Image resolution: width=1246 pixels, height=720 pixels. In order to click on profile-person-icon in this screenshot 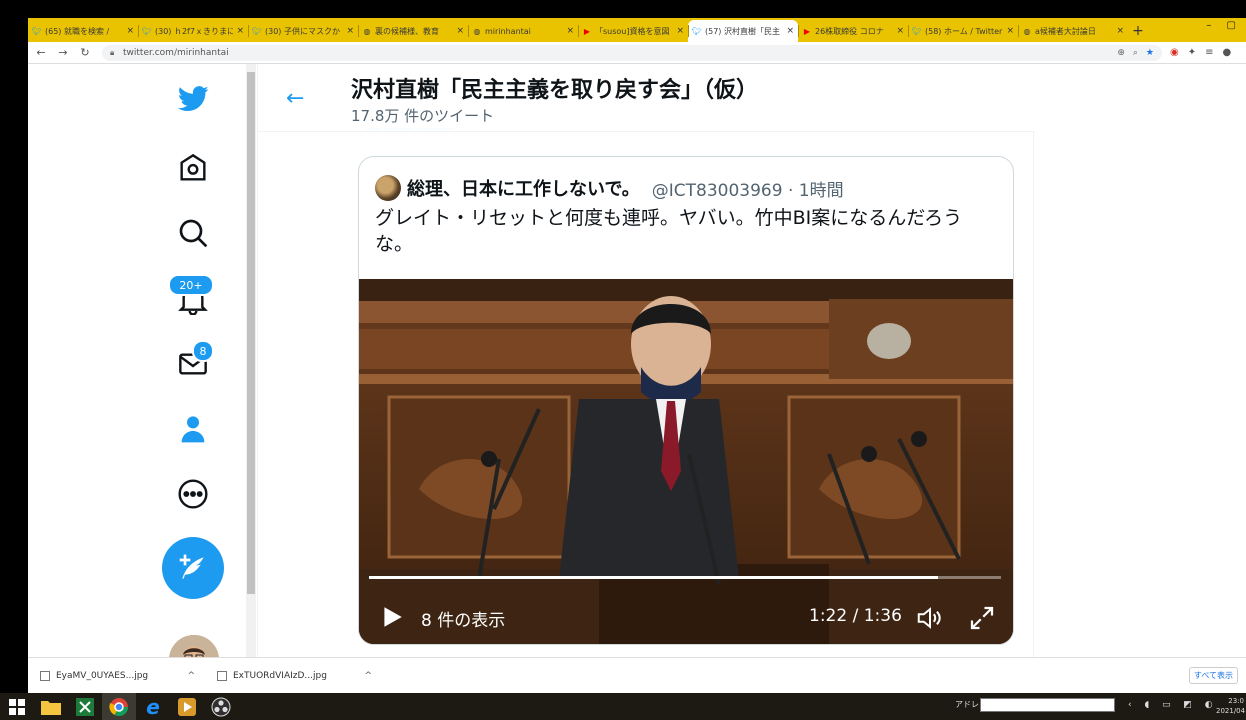, I will do `click(193, 429)`.